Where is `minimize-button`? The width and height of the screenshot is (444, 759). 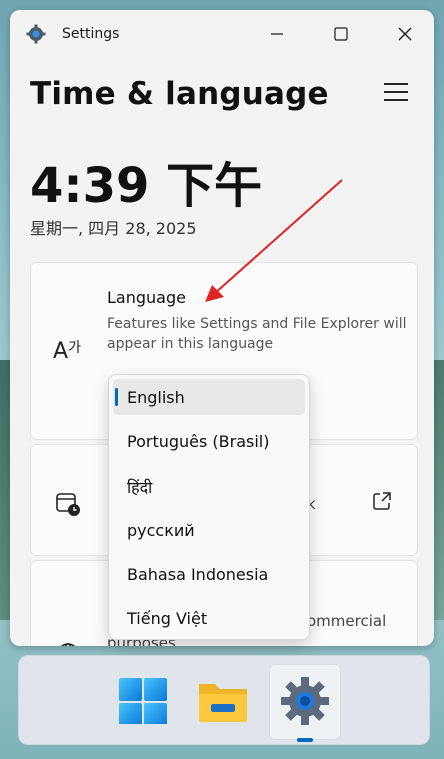
minimize-button is located at coordinates (277, 34).